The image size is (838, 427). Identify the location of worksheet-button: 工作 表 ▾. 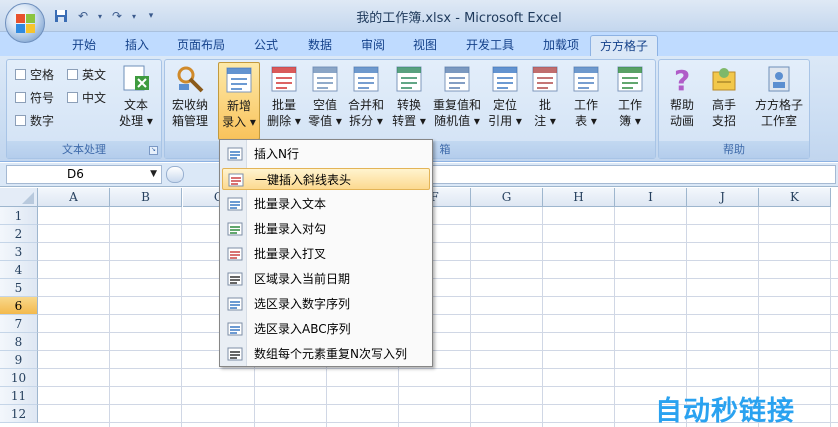
(586, 96).